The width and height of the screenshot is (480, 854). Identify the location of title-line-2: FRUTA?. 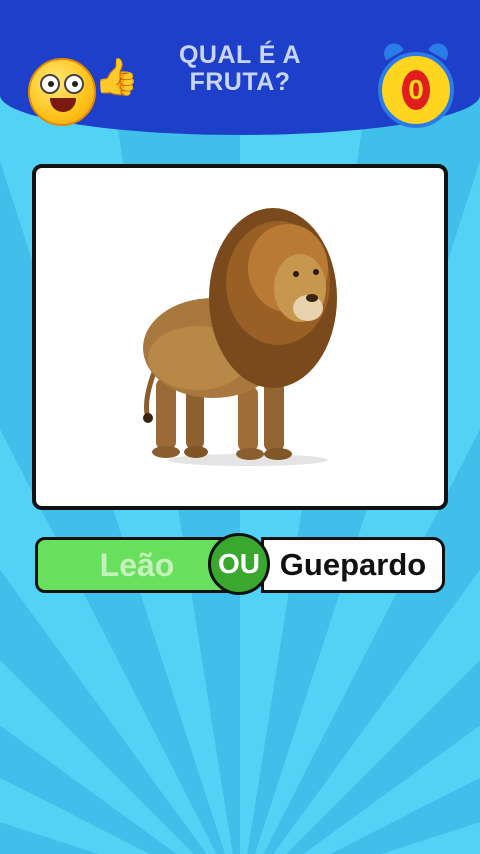
(240, 82).